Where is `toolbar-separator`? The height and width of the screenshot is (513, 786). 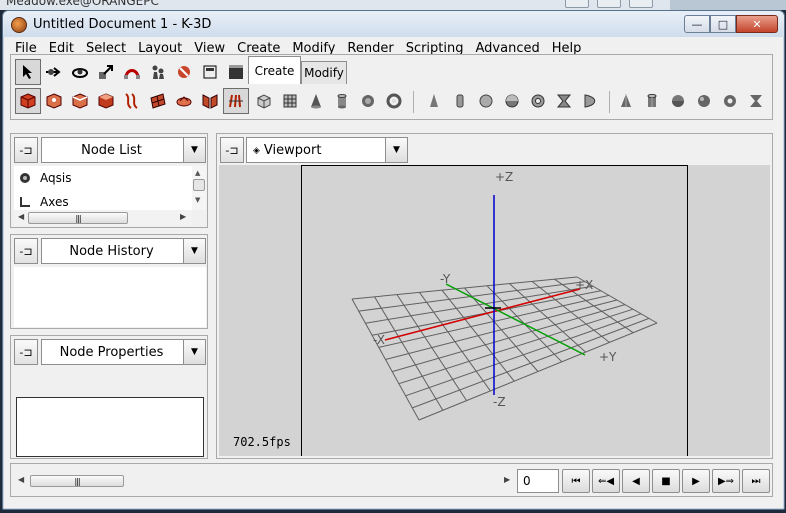
toolbar-separator is located at coordinates (609, 102).